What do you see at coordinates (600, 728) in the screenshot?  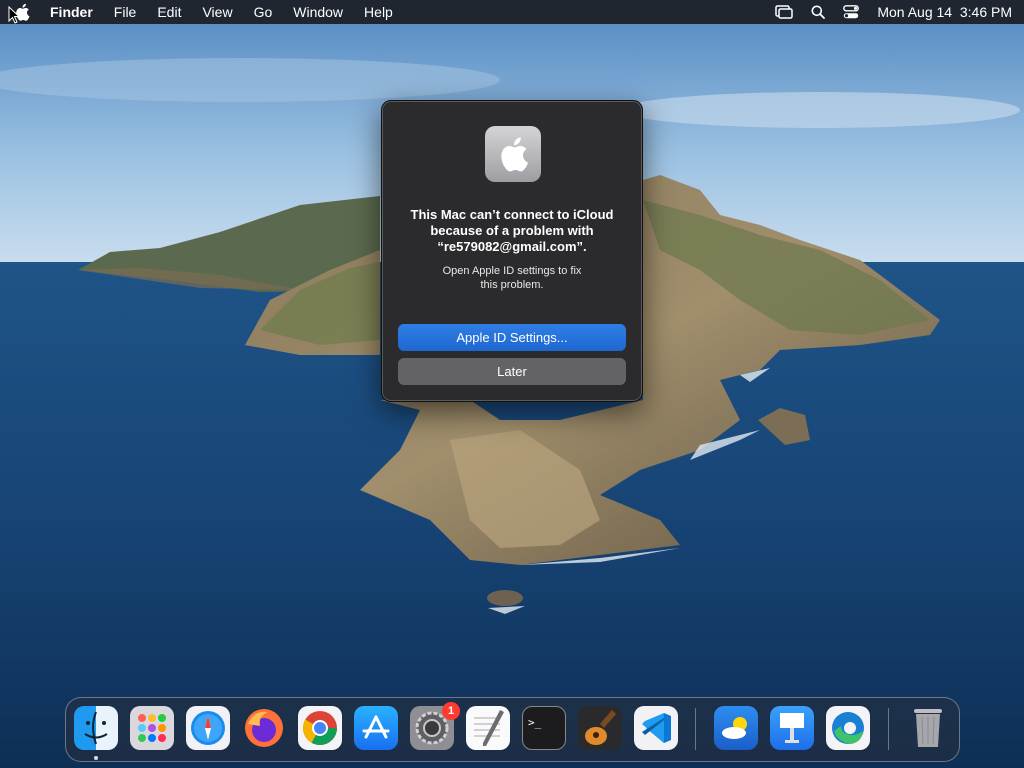 I see `garageband-icon` at bounding box center [600, 728].